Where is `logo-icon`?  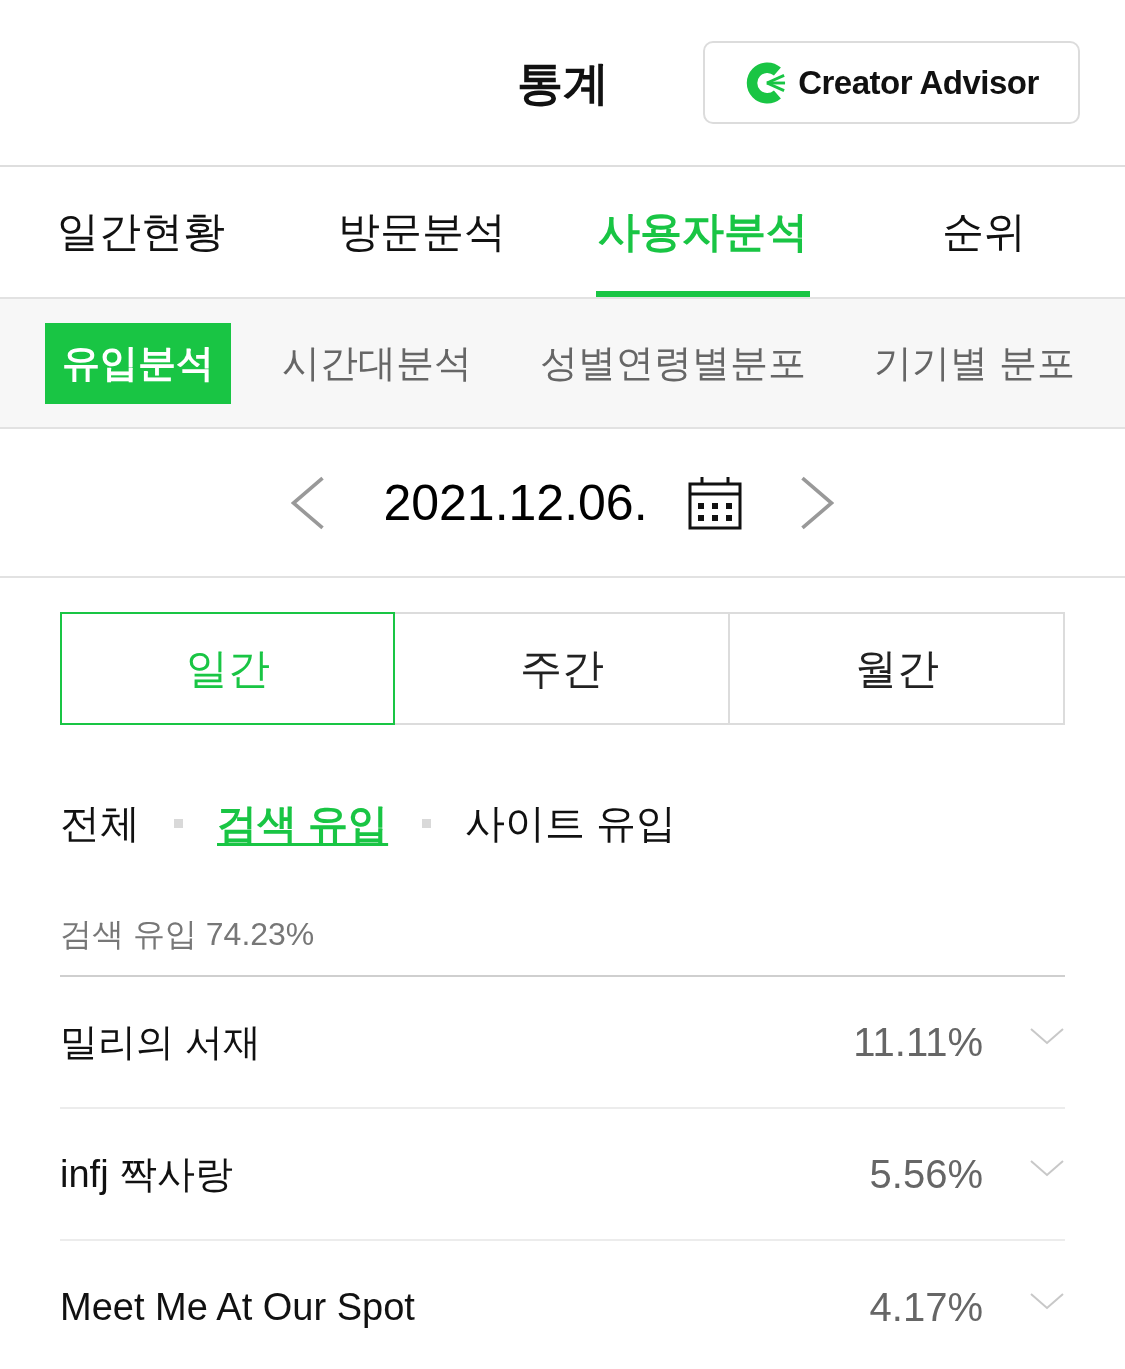 logo-icon is located at coordinates (765, 82).